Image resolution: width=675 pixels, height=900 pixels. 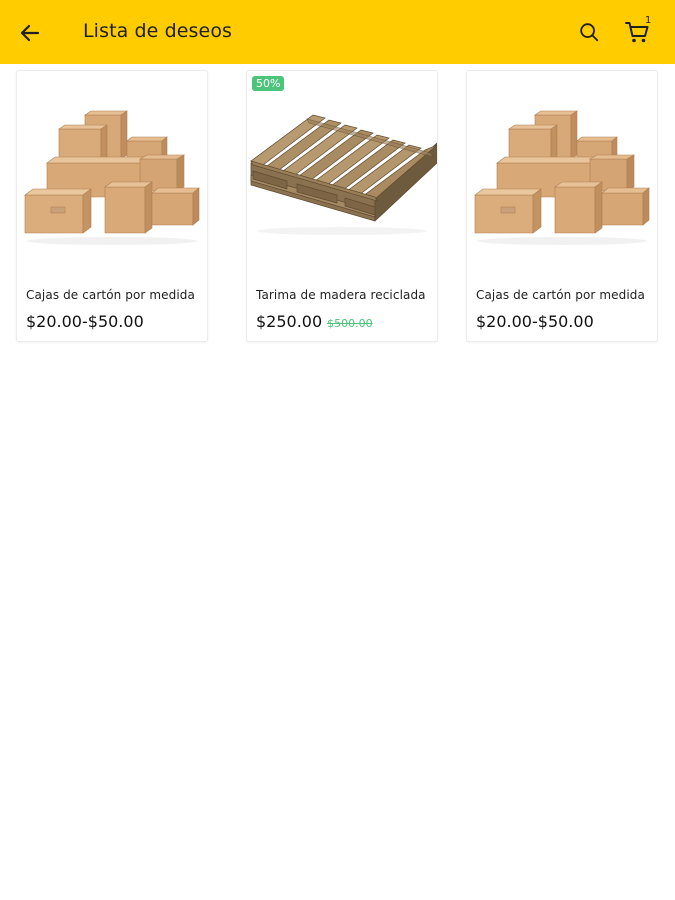 What do you see at coordinates (343, 174) in the screenshot?
I see `wooden-pallet-image` at bounding box center [343, 174].